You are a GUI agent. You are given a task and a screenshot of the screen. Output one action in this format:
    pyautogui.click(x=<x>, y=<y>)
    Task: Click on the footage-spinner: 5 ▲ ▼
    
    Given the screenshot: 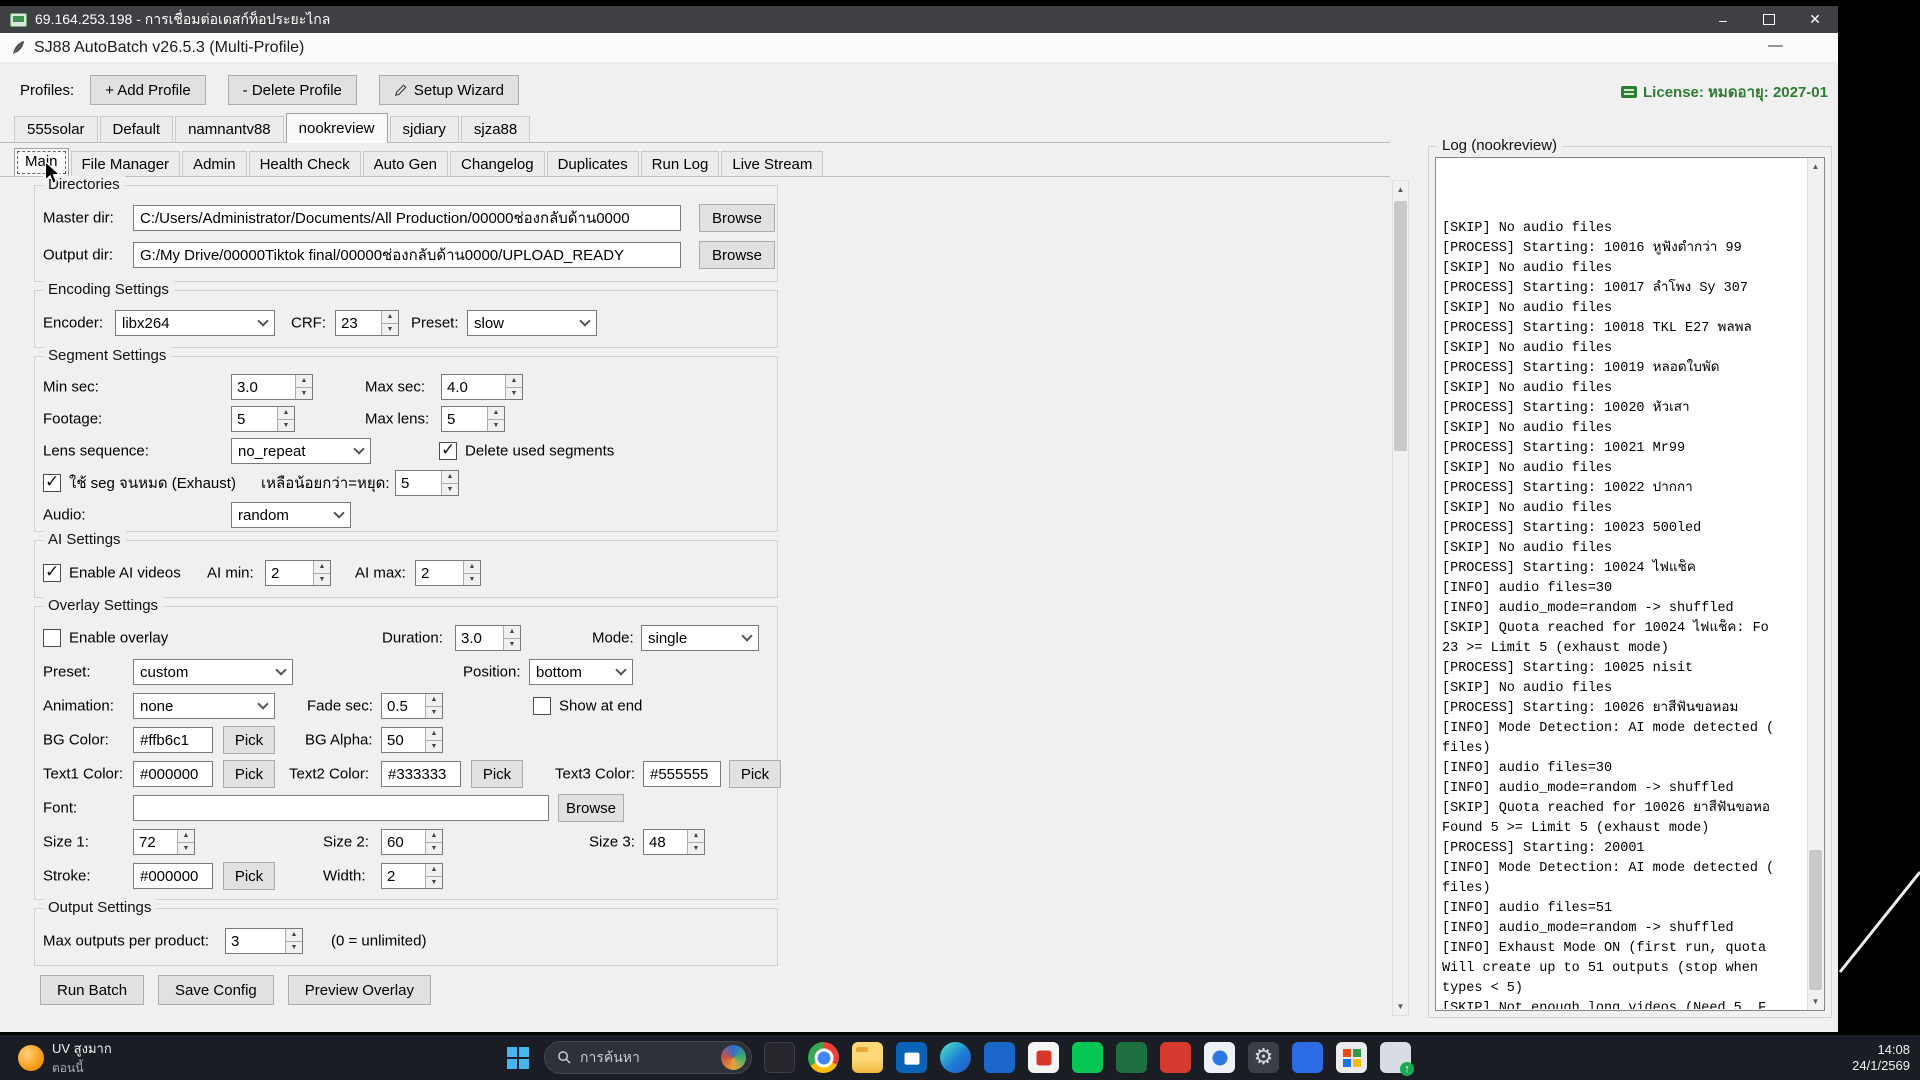 What is the action you would take?
    pyautogui.click(x=263, y=419)
    